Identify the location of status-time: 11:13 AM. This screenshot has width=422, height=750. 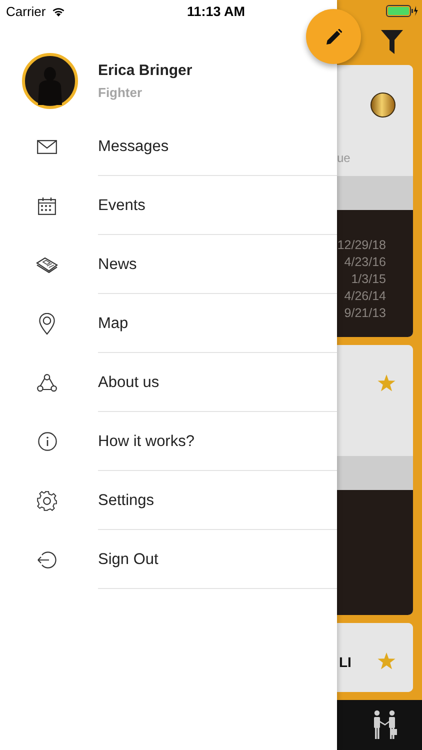
(216, 11).